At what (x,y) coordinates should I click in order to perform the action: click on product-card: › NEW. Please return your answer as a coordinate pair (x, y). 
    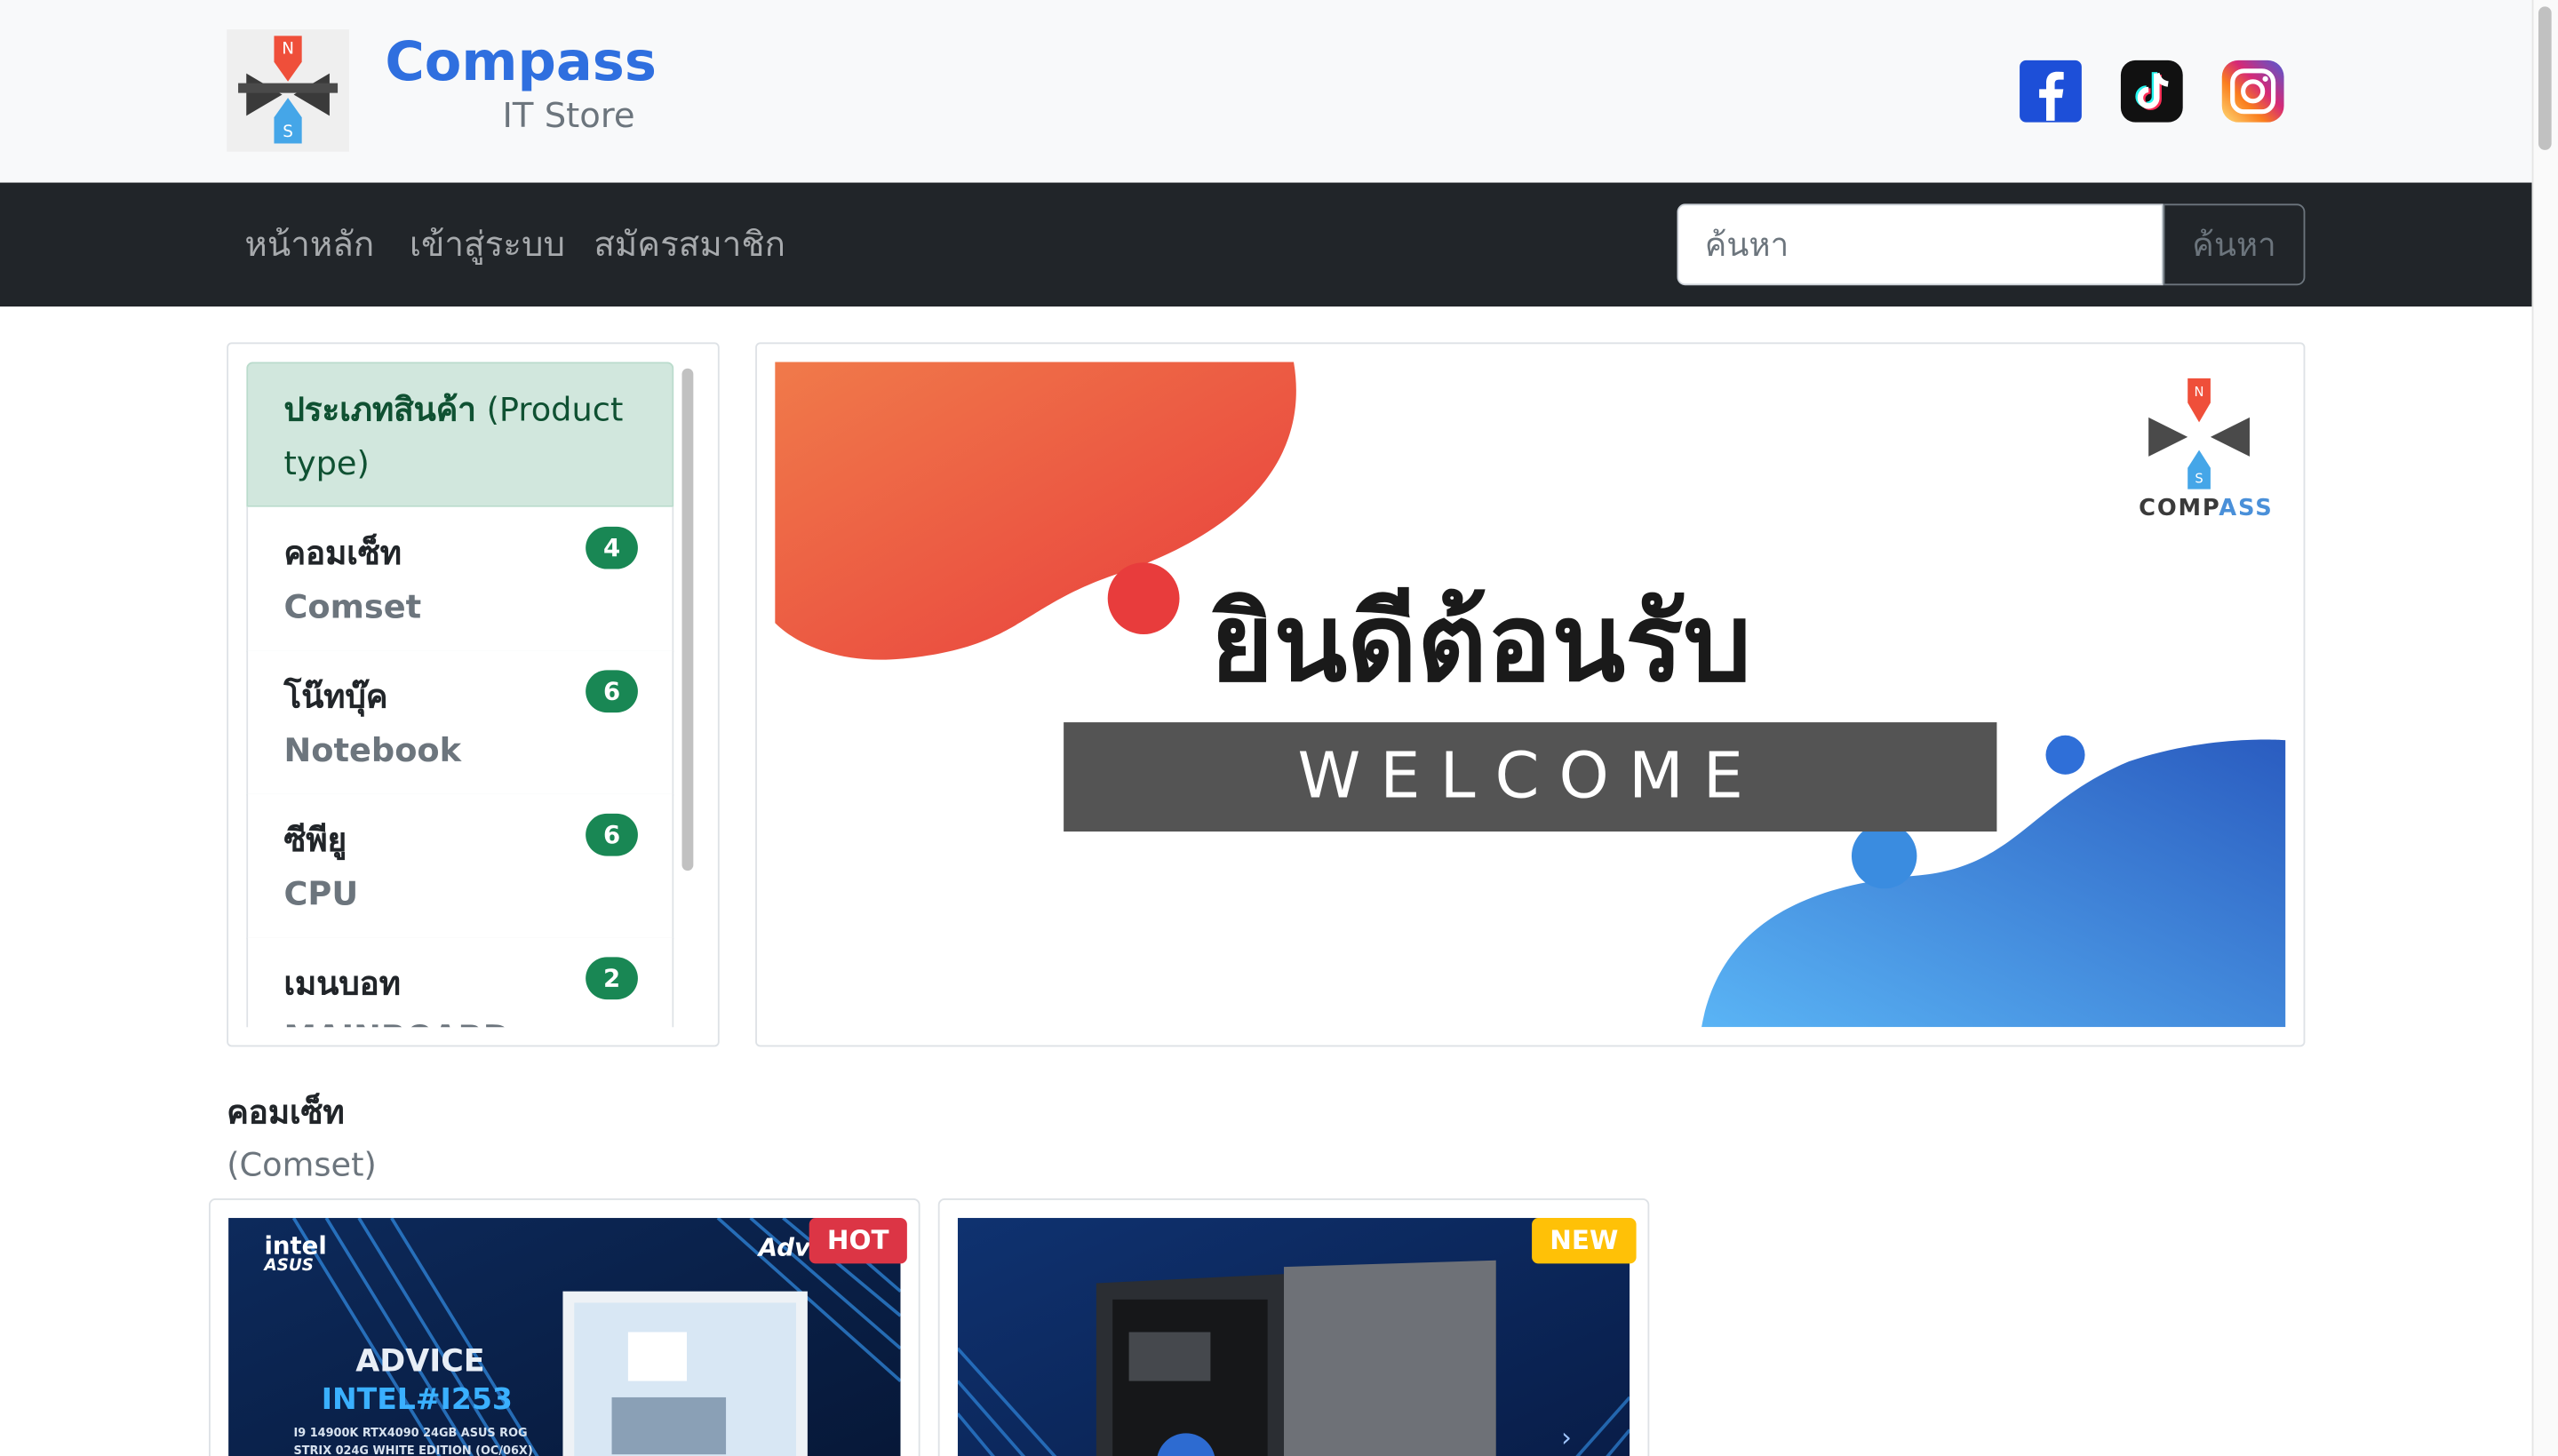
    Looking at the image, I should click on (1293, 1327).